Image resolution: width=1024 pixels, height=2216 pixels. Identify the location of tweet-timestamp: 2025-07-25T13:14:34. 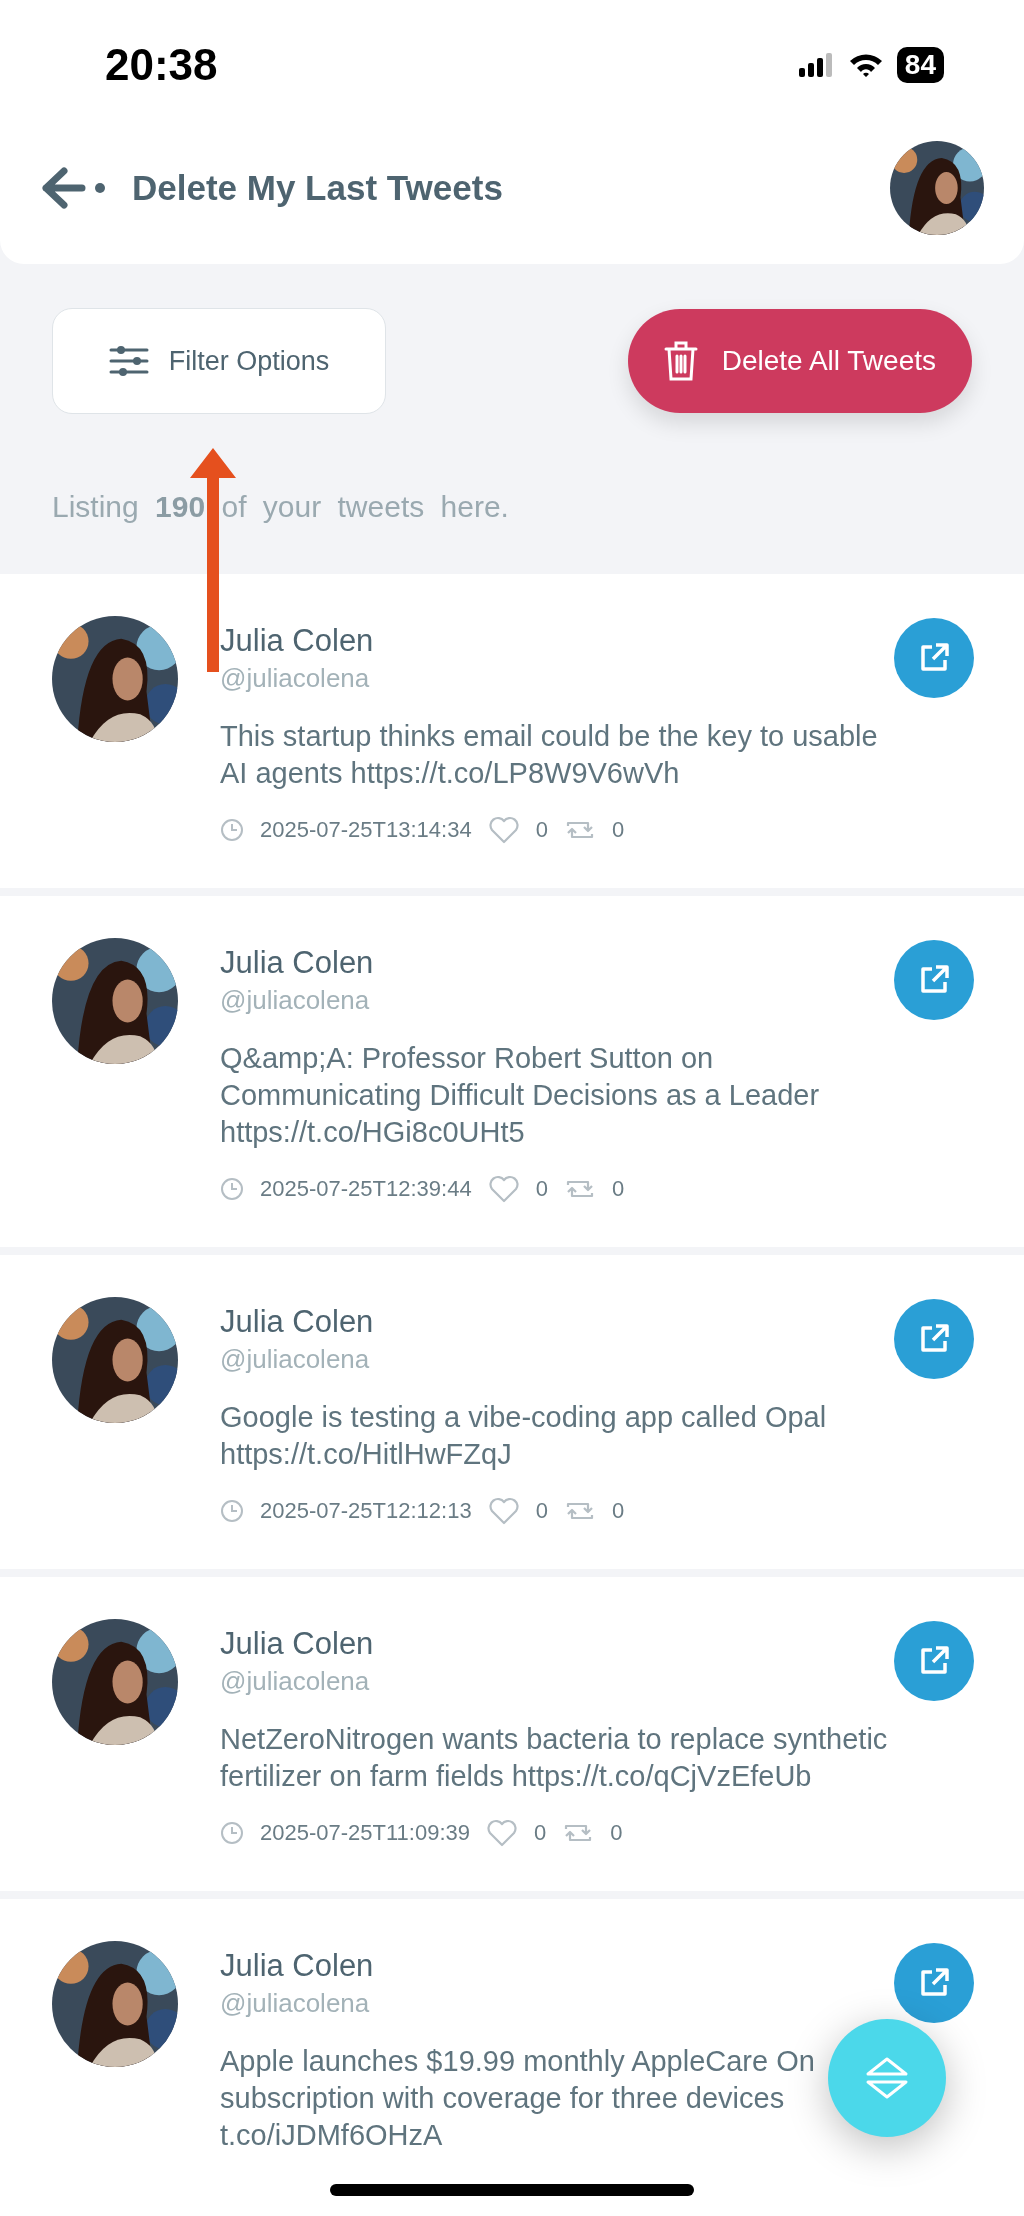
(366, 830).